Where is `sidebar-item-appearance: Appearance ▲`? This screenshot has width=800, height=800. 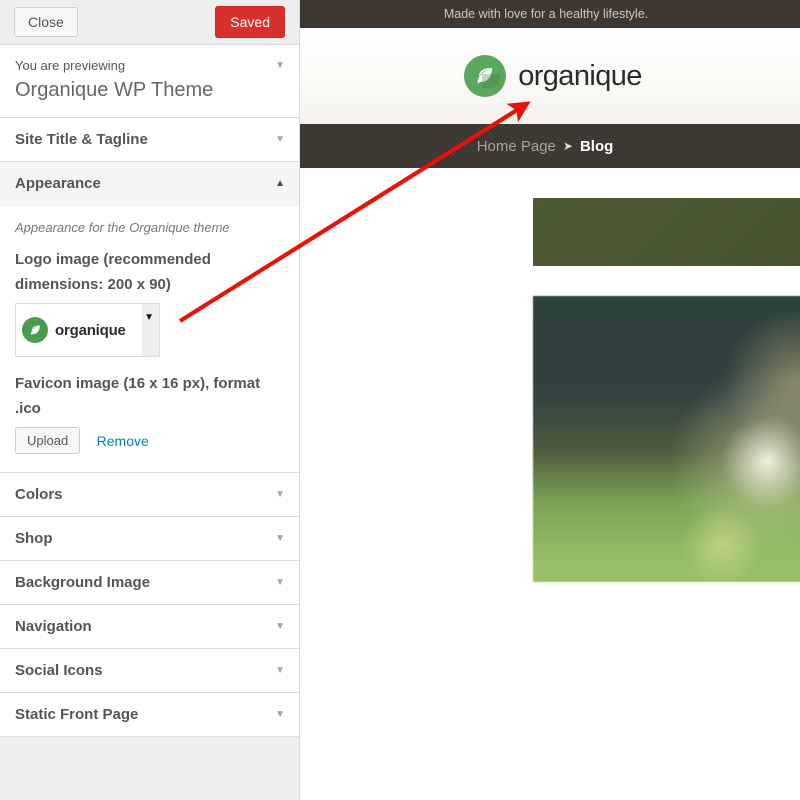
sidebar-item-appearance: Appearance ▲ is located at coordinates (149, 183).